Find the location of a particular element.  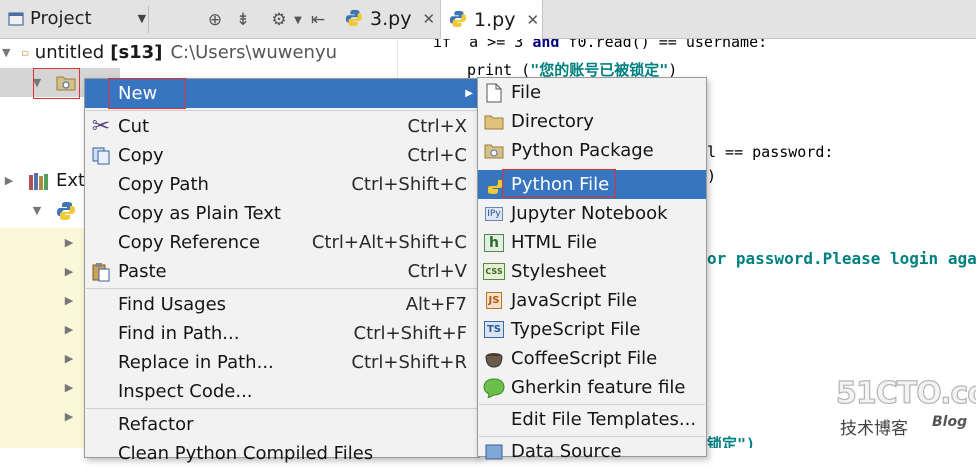

submenu-item-jupyter-notebook: IPy Jupyter Notebook is located at coordinates (592, 213).